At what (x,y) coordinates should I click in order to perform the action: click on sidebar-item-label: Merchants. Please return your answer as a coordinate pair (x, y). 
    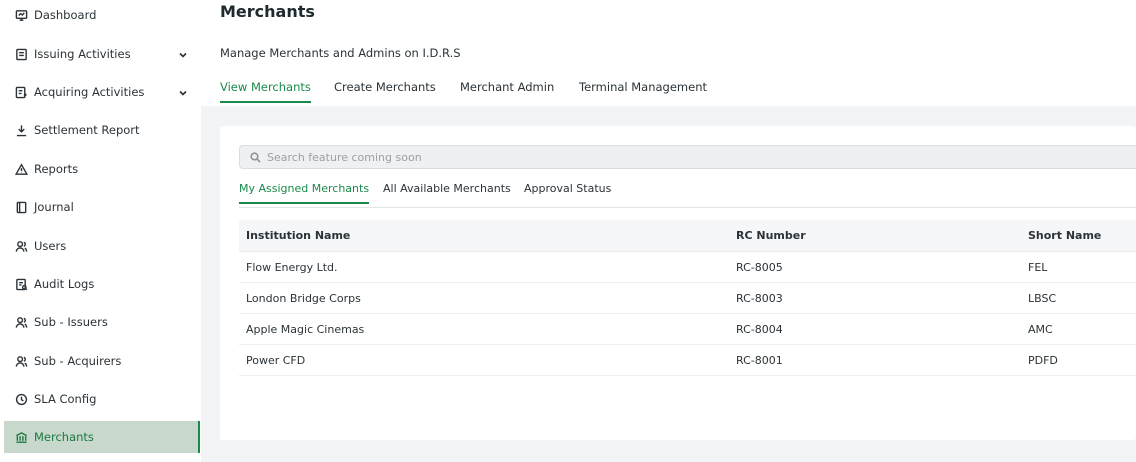
    Looking at the image, I should click on (64, 437).